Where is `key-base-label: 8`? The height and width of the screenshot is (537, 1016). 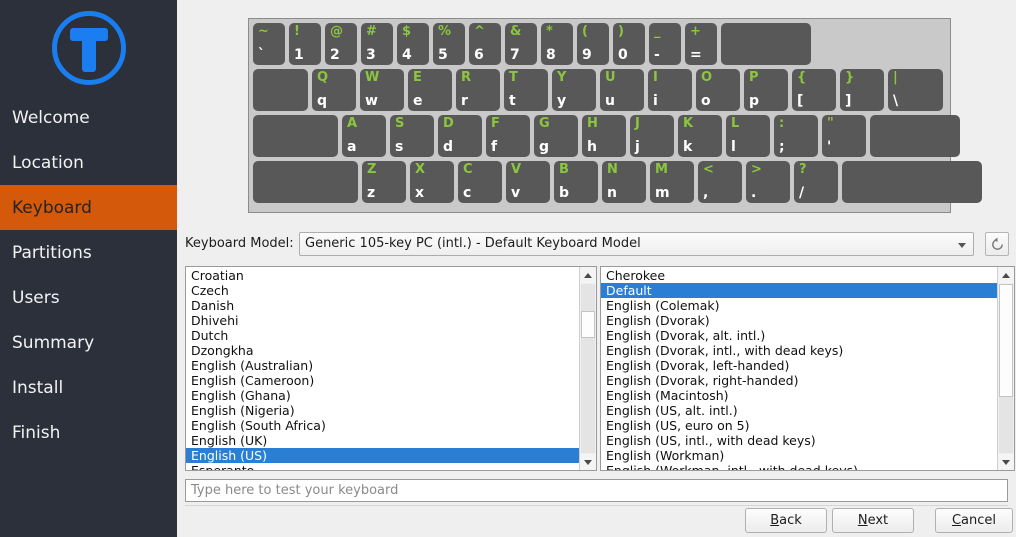
key-base-label: 8 is located at coordinates (551, 55).